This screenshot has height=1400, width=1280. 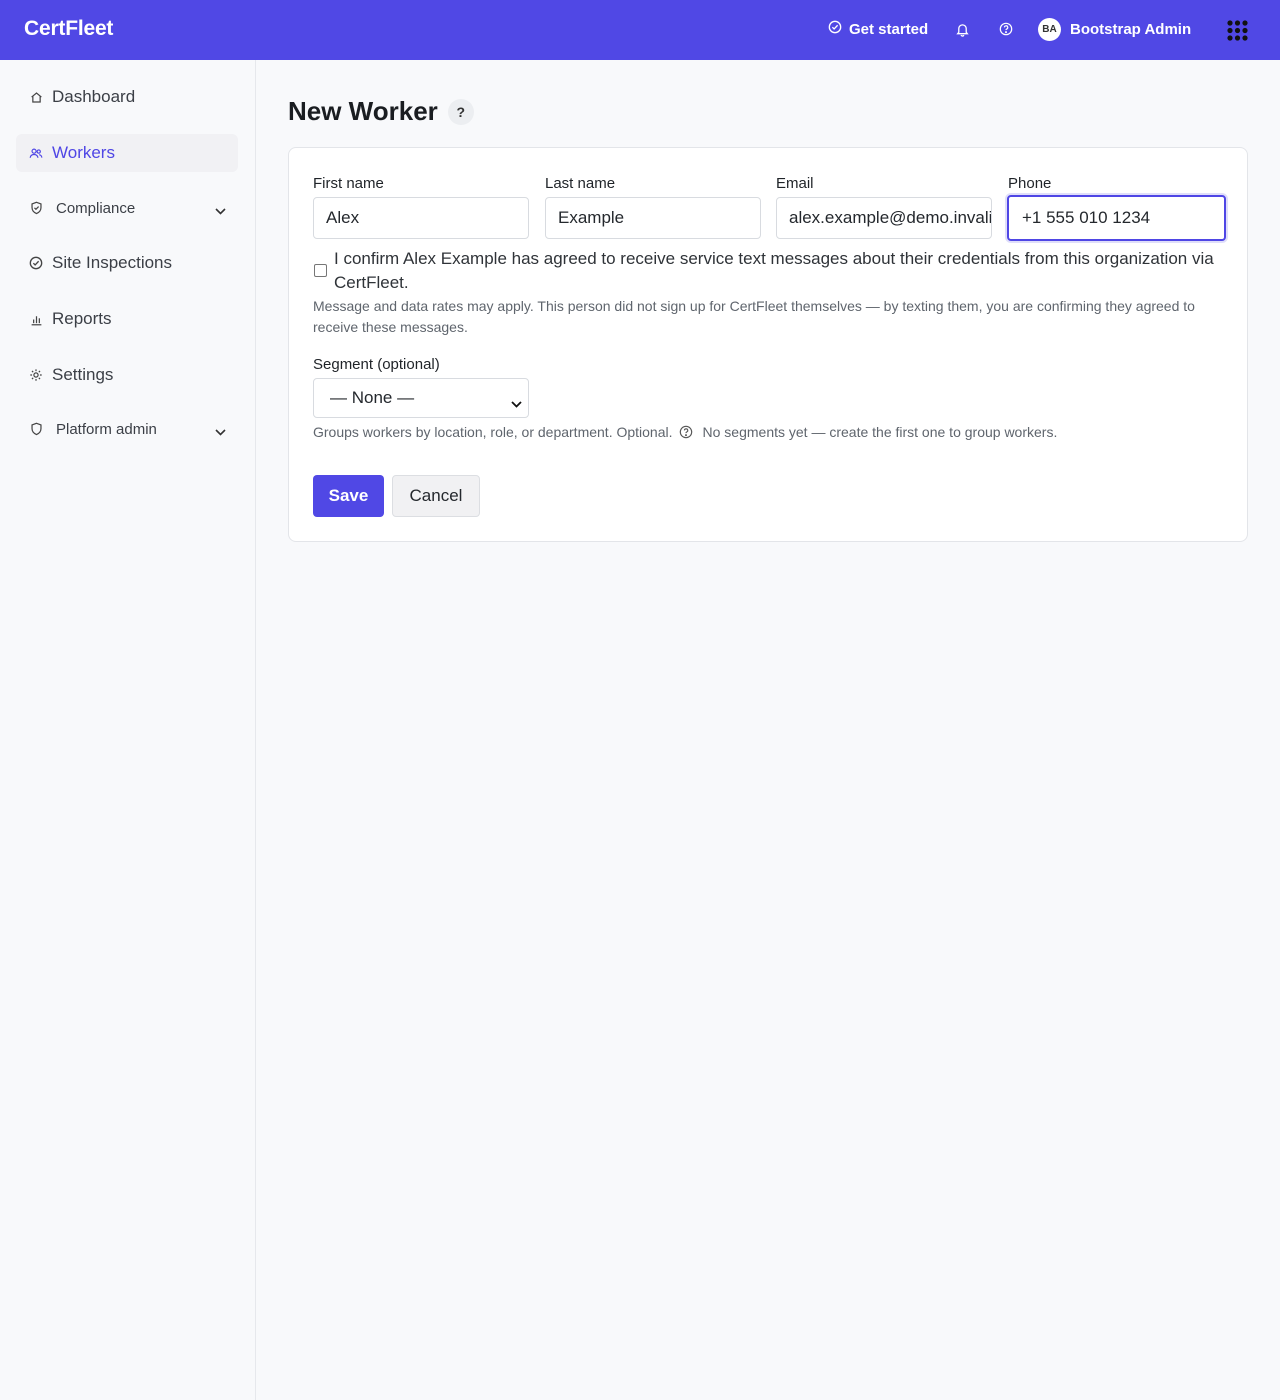 I want to click on sidebar-item-settings: Settings, so click(x=127, y=375).